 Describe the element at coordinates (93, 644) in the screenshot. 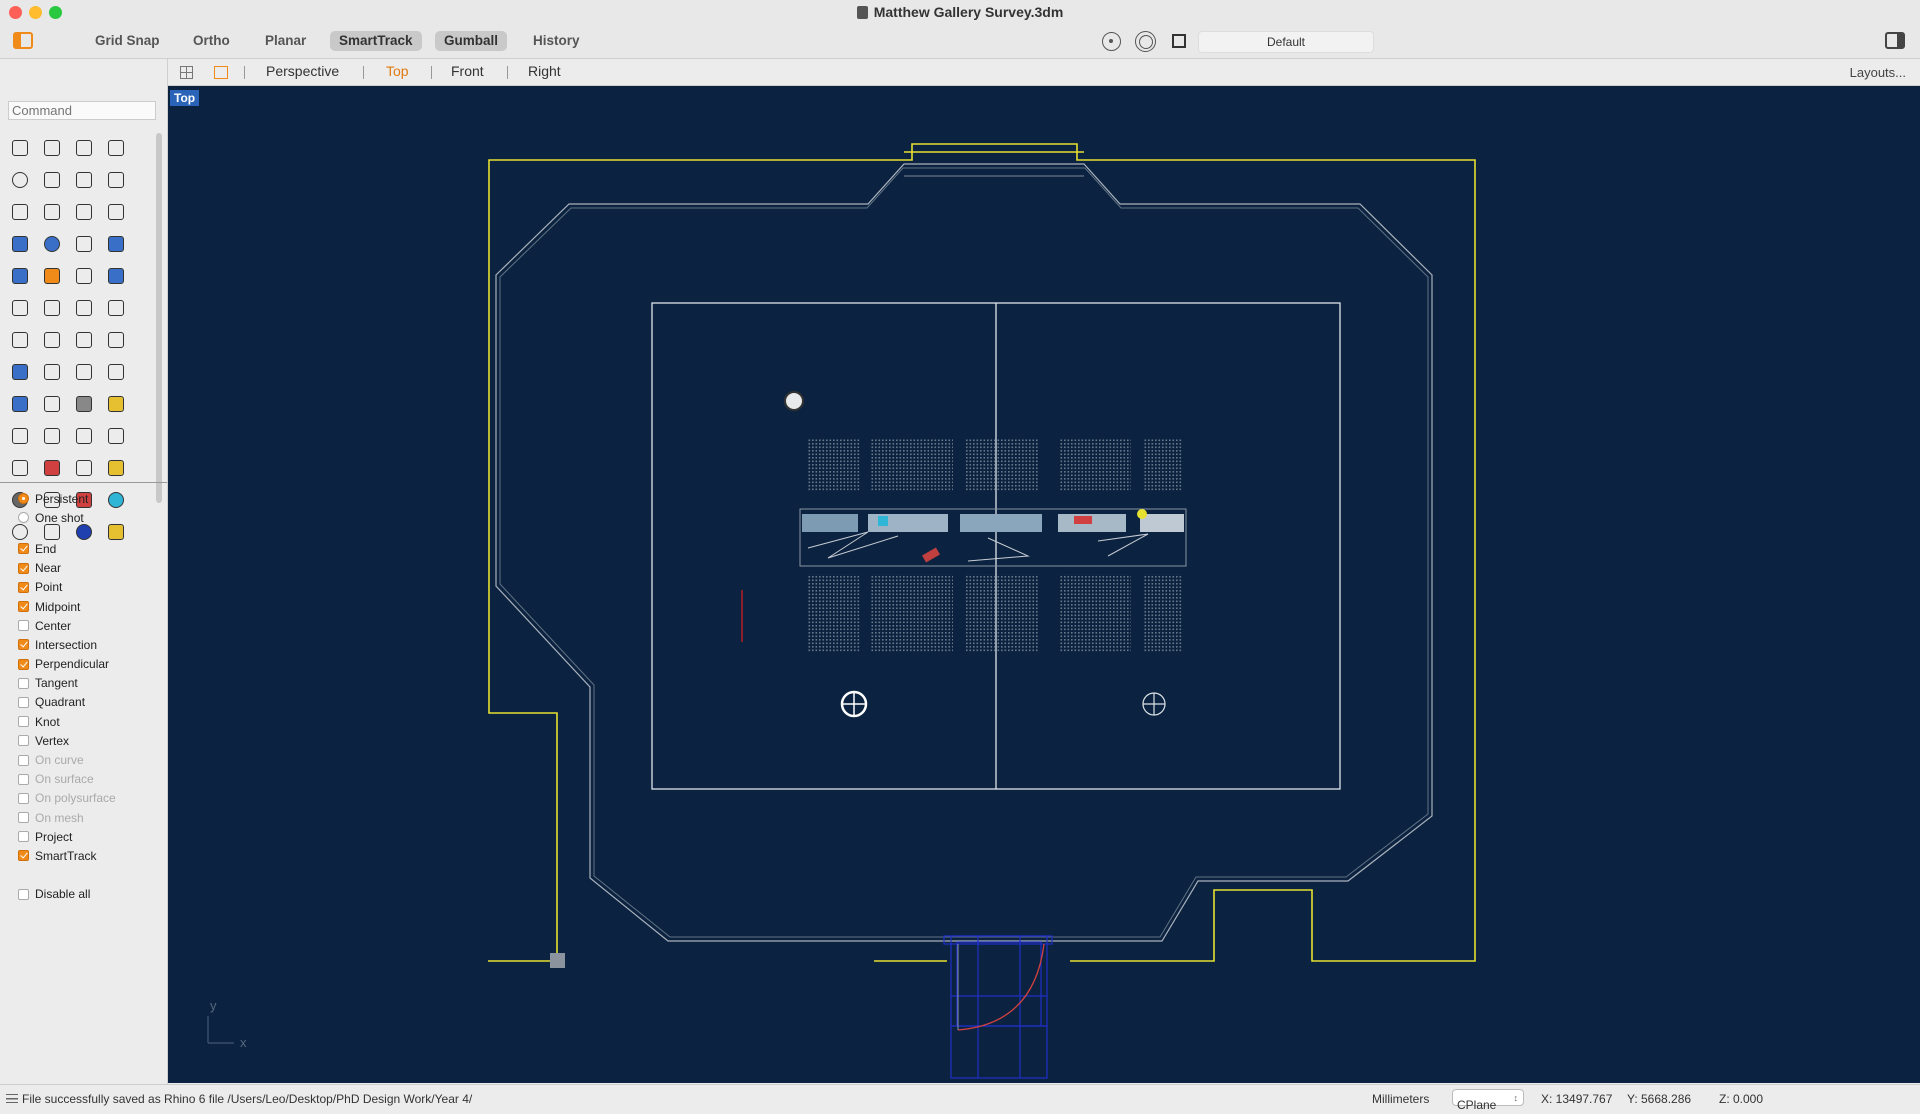

I see `osnap-item: Intersection` at that location.